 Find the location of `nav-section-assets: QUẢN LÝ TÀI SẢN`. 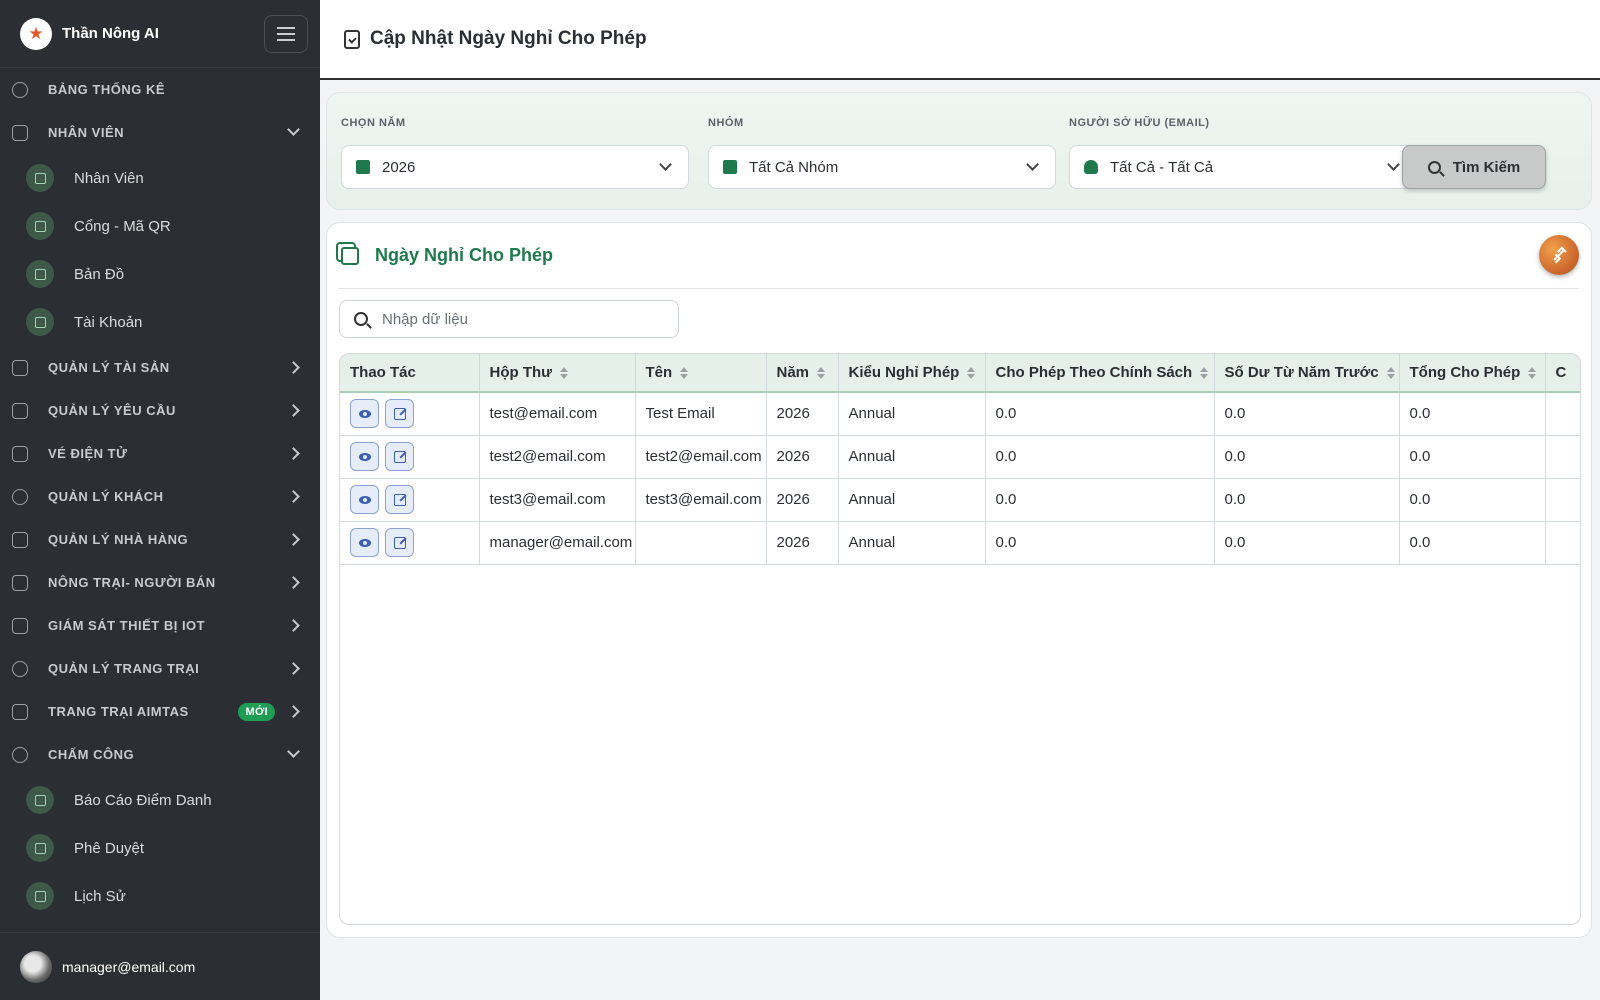

nav-section-assets: QUẢN LÝ TÀI SẢN is located at coordinates (160, 367).